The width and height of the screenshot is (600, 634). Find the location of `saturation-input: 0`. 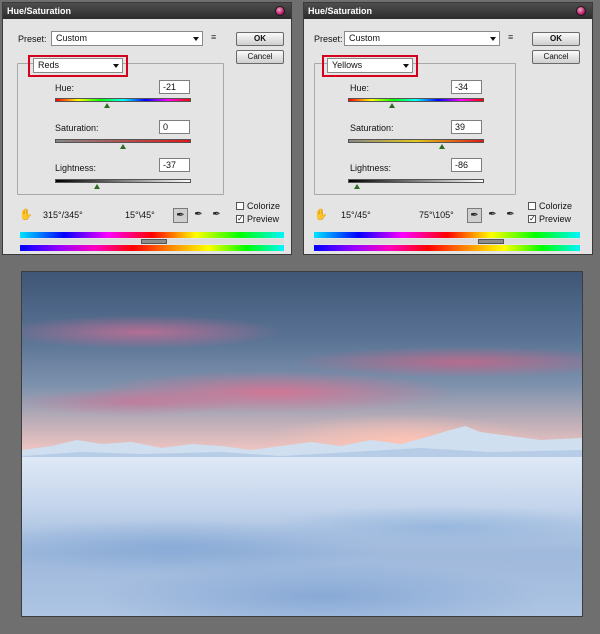

saturation-input: 0 is located at coordinates (174, 127).